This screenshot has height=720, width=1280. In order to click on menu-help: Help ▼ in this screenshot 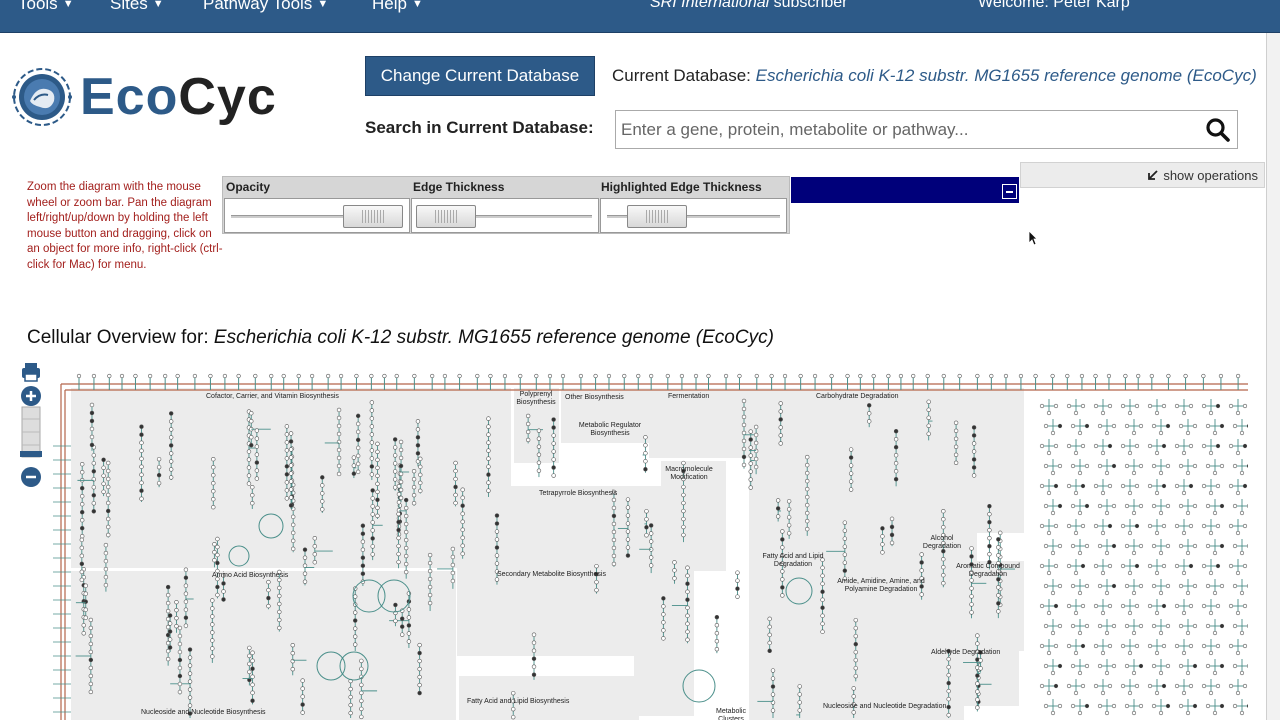, I will do `click(397, 7)`.